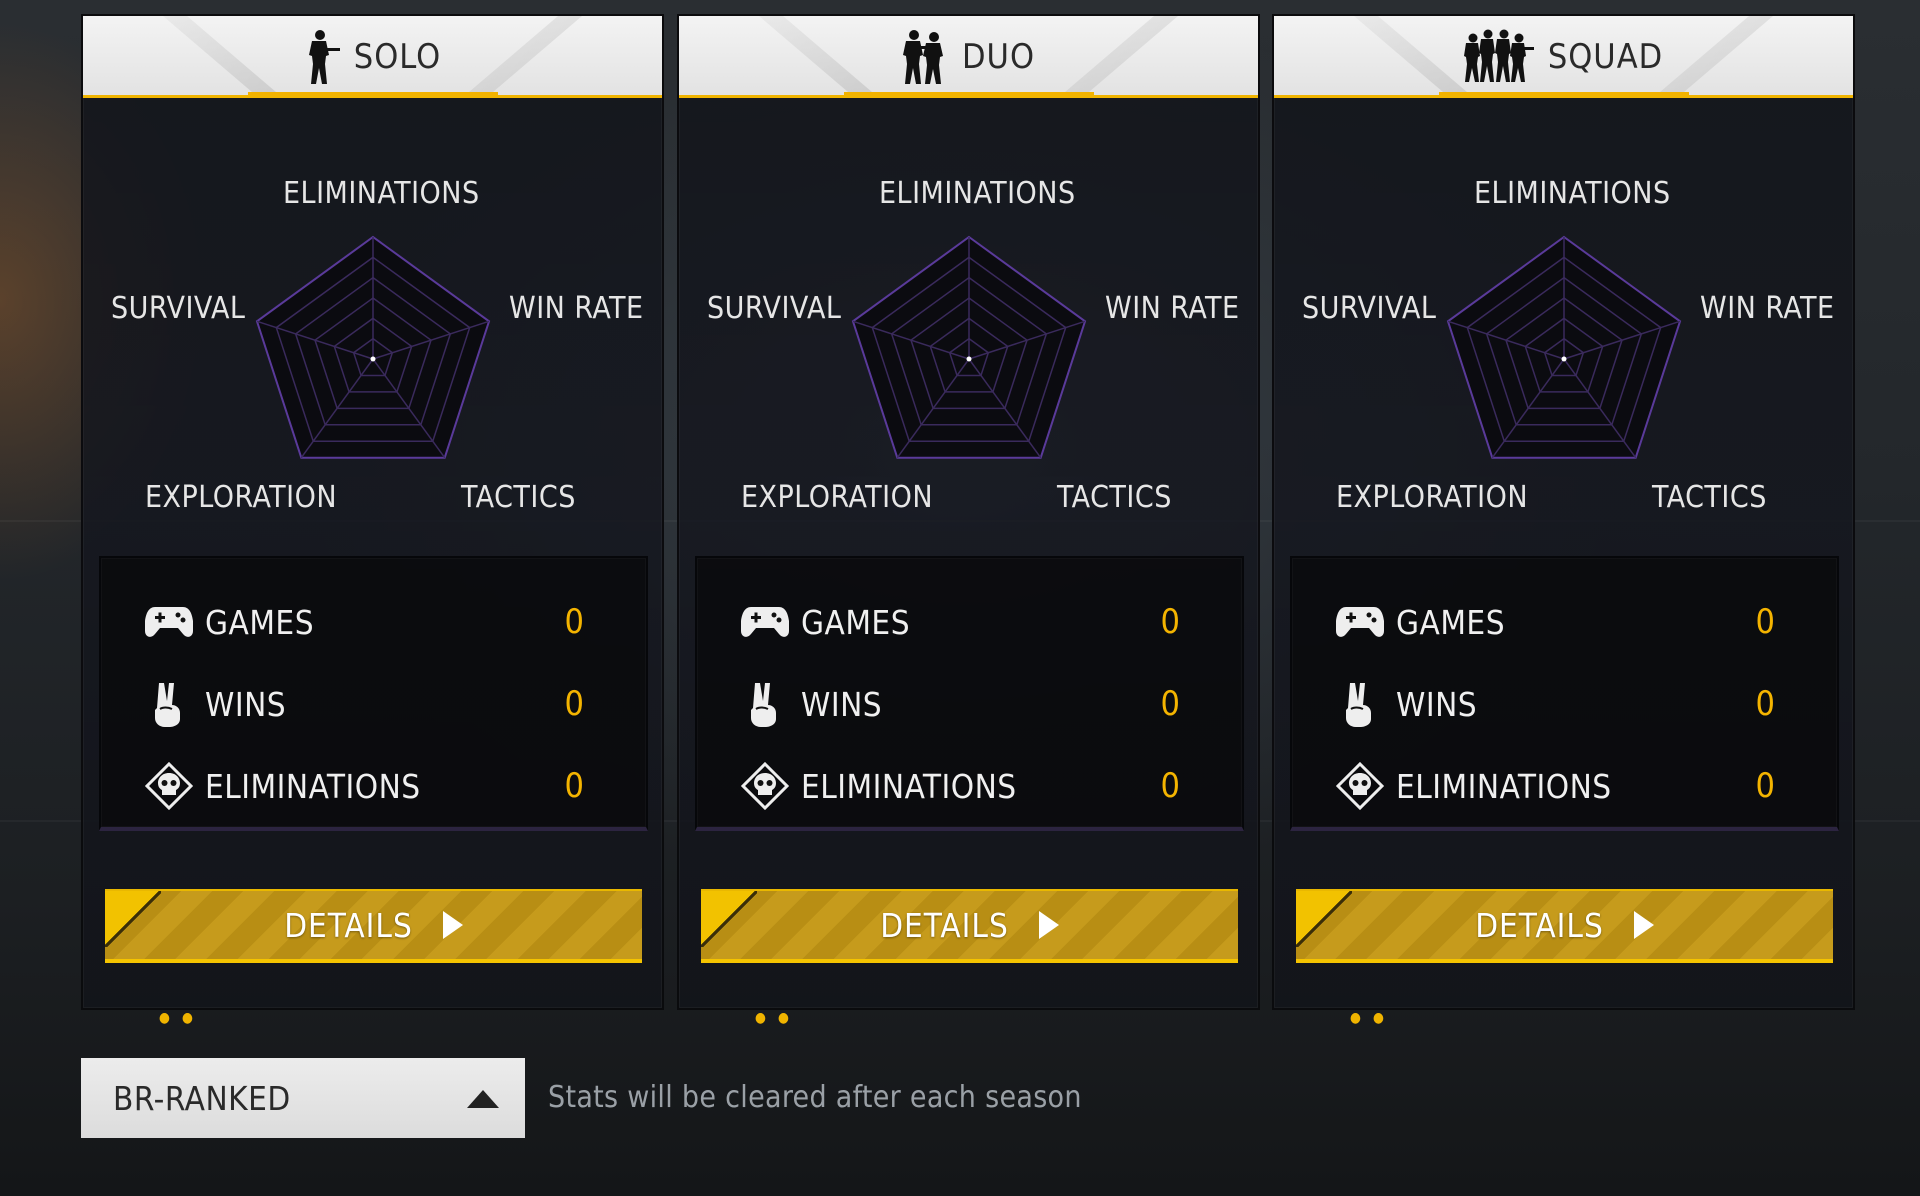  I want to click on mode-title: DUO, so click(998, 57).